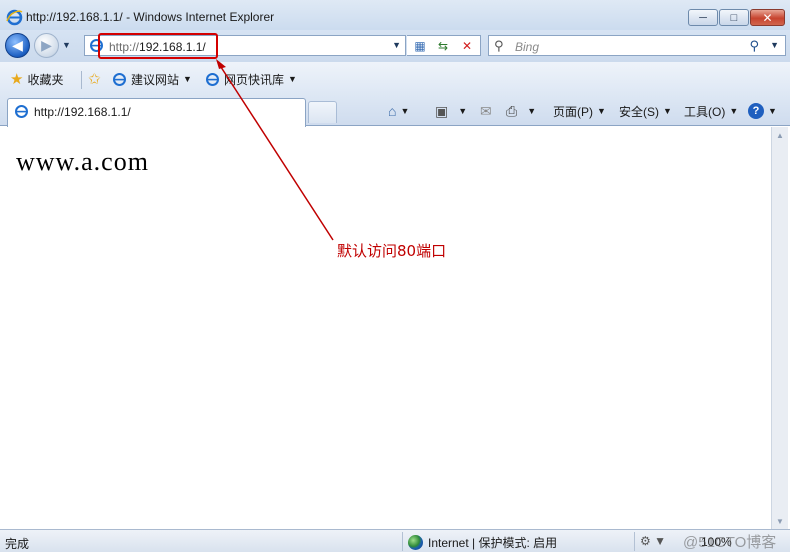  Describe the element at coordinates (66, 45) in the screenshot. I see `recent-pages-dropdown-icon: ▼` at that location.